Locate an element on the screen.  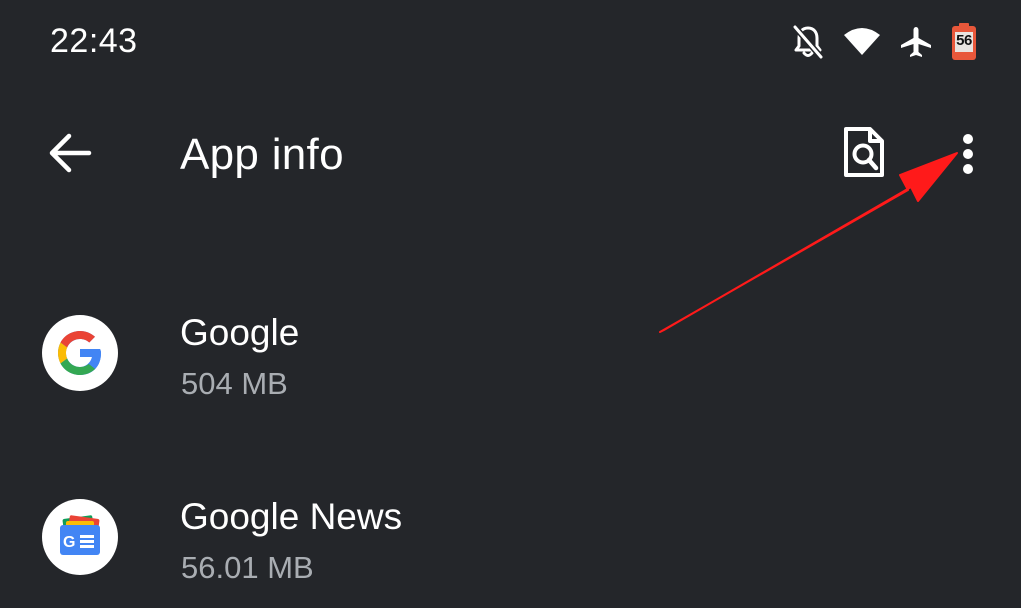
battery-icon: 56 is located at coordinates (964, 42).